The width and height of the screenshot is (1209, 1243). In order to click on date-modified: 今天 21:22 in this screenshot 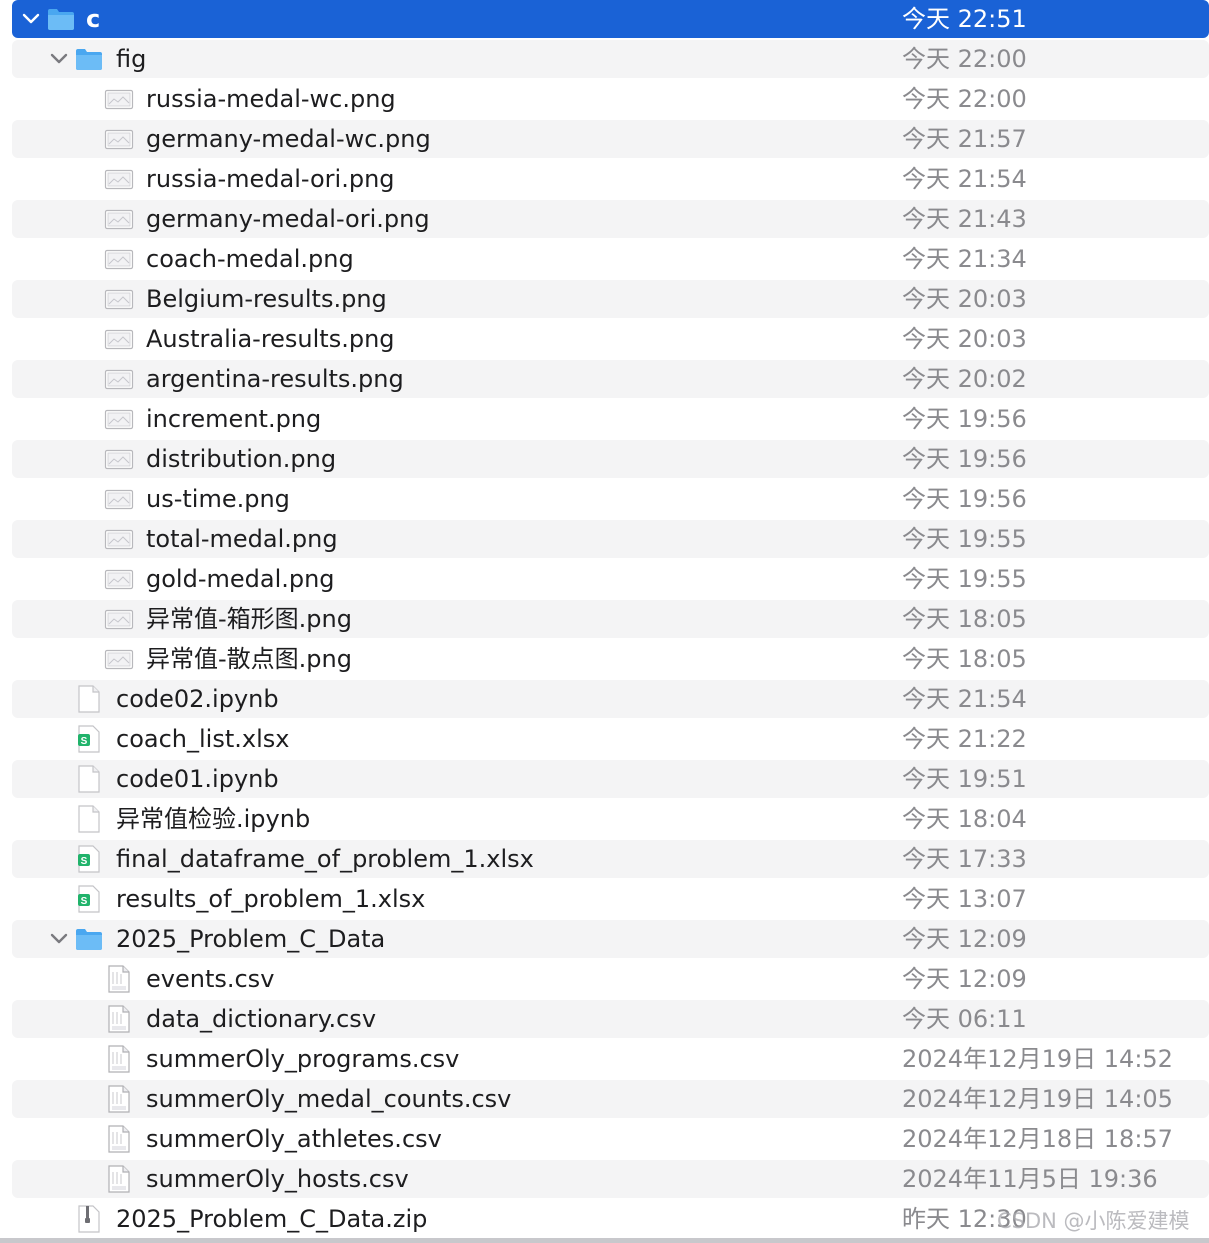, I will do `click(964, 739)`.